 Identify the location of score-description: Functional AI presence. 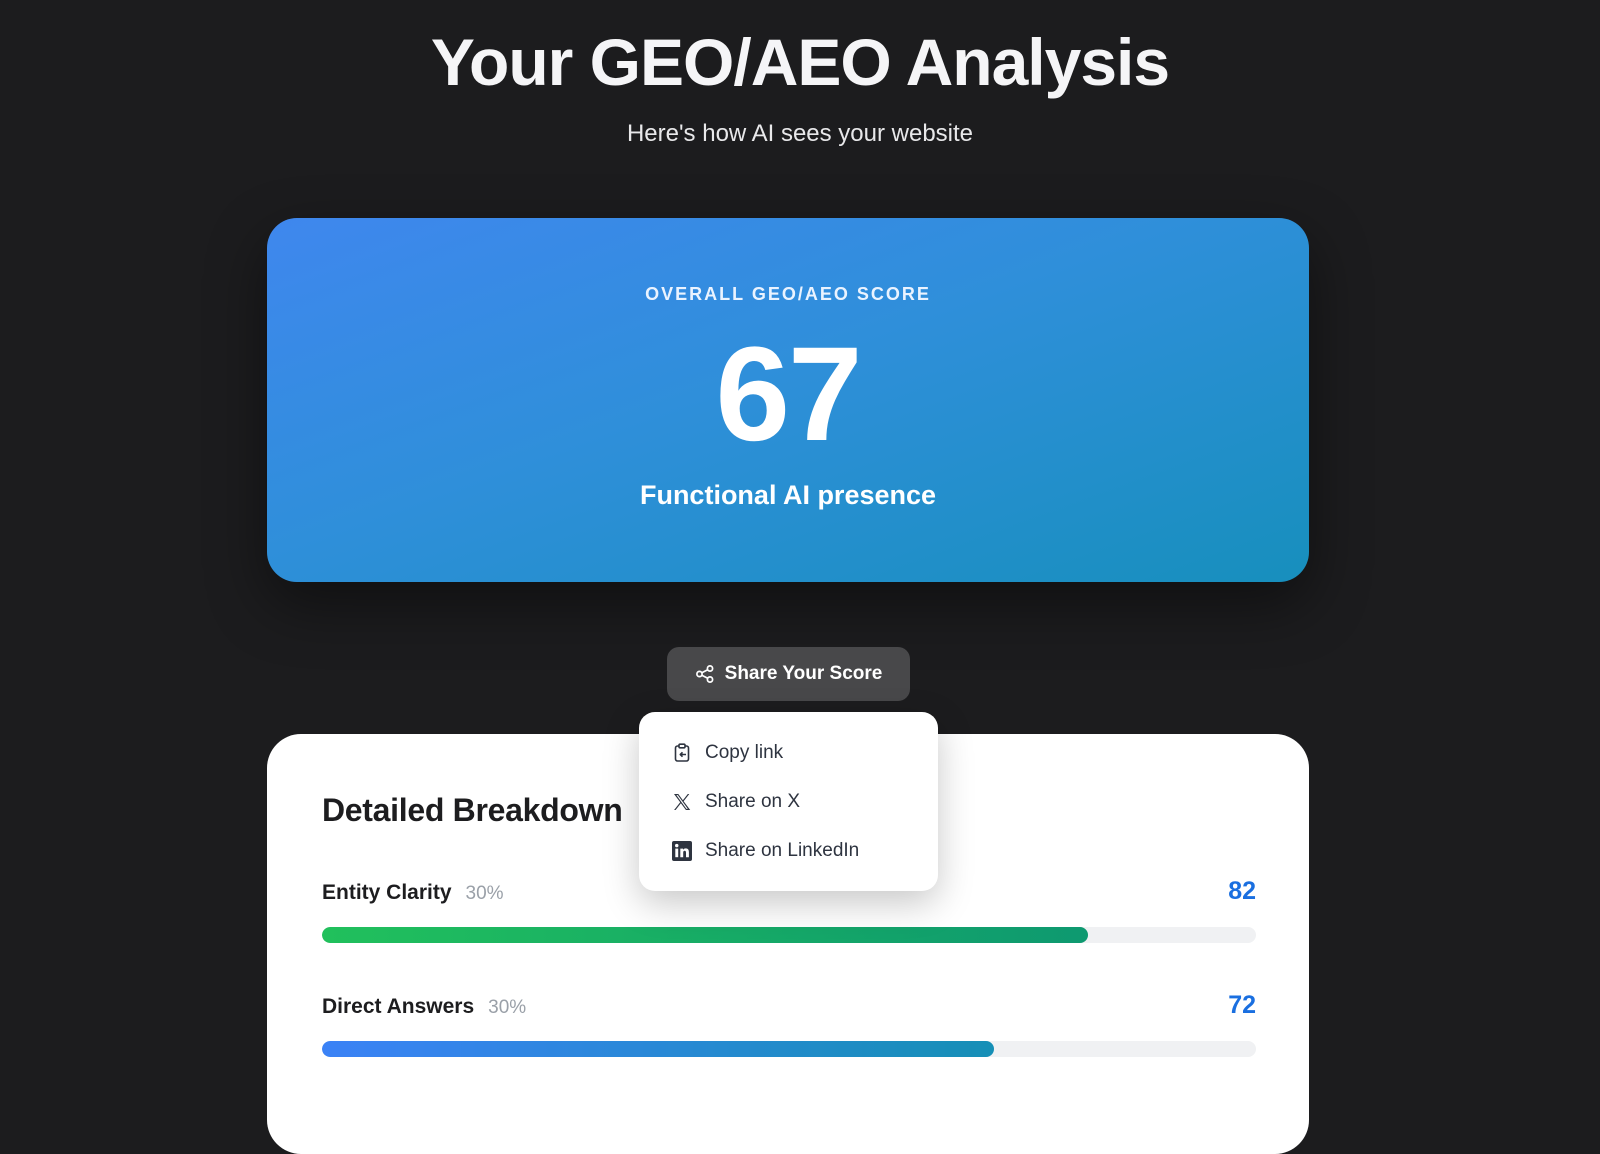
(788, 495).